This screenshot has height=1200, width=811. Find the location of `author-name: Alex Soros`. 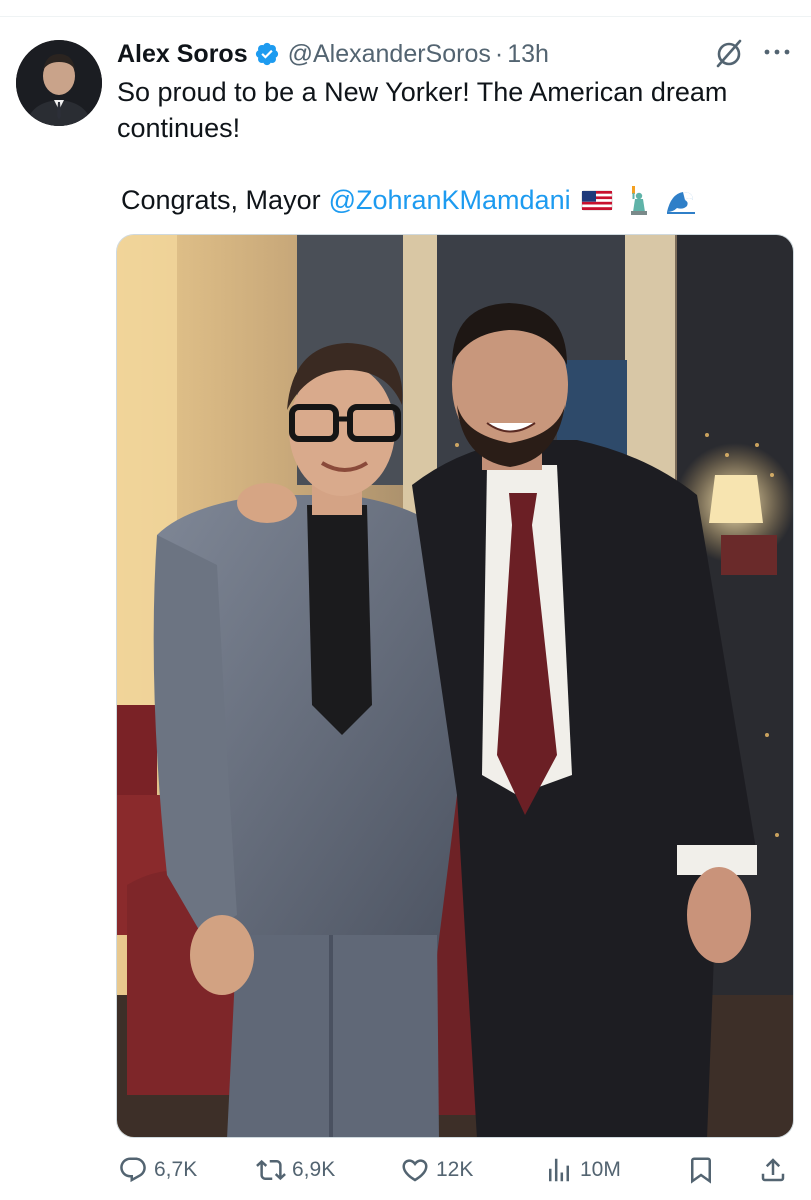

author-name: Alex Soros is located at coordinates (182, 54).